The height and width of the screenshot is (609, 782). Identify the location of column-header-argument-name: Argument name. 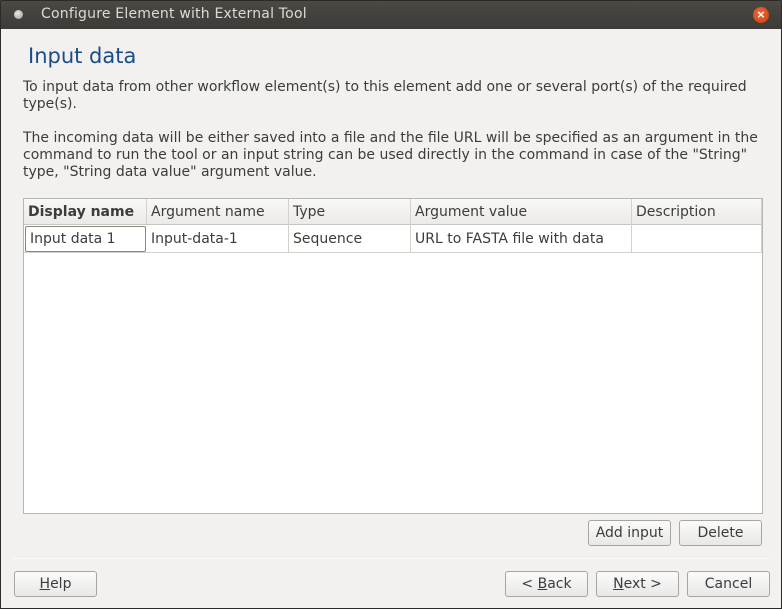
(218, 212).